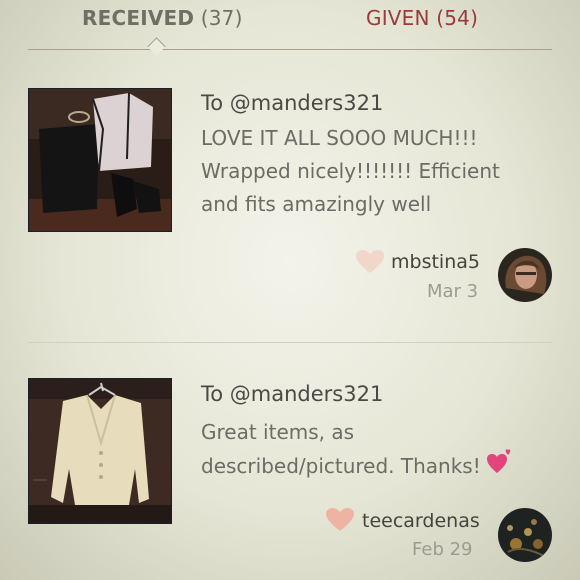 The image size is (580, 580). What do you see at coordinates (442, 549) in the screenshot?
I see `review-date: Feb 29` at bounding box center [442, 549].